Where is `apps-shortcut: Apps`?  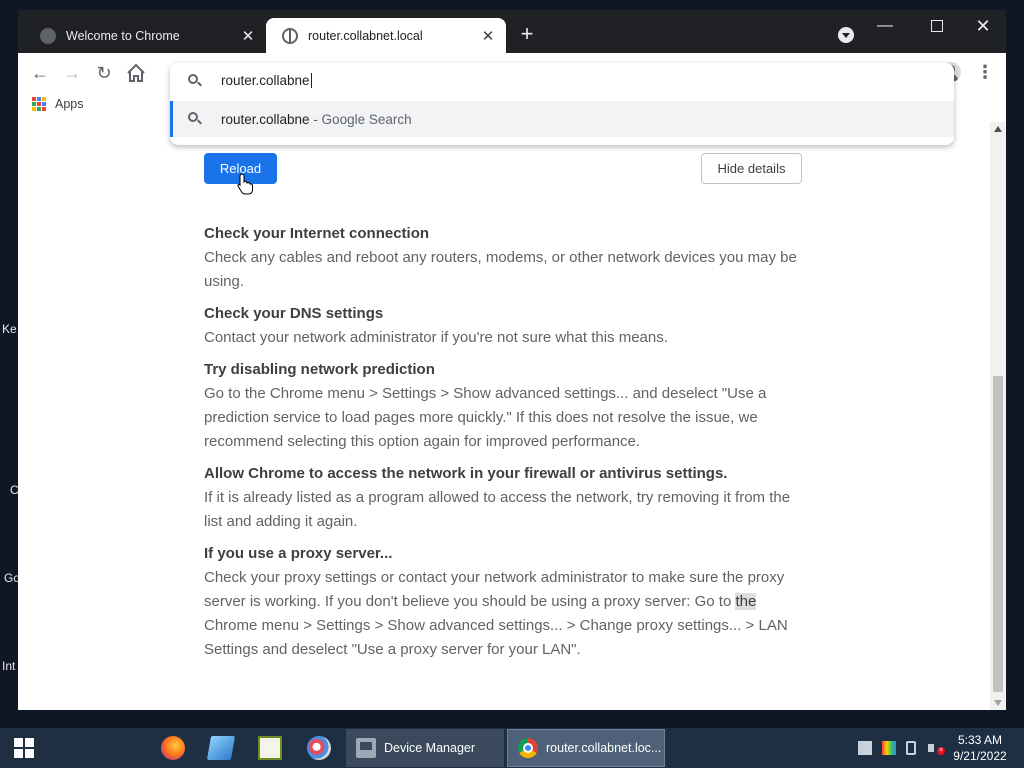 apps-shortcut: Apps is located at coordinates (58, 104).